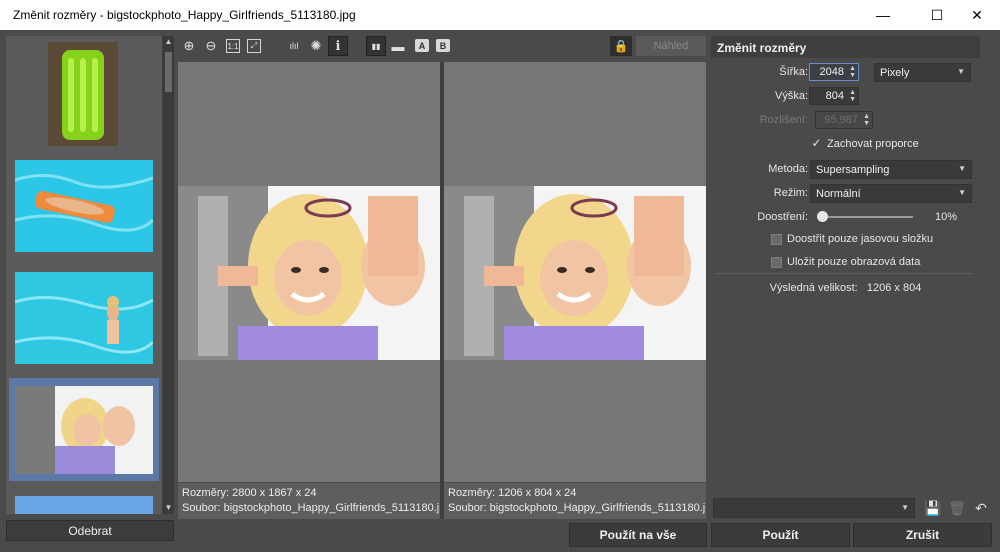  What do you see at coordinates (211, 46) in the screenshot?
I see `zoom-out-icon: ⊖` at bounding box center [211, 46].